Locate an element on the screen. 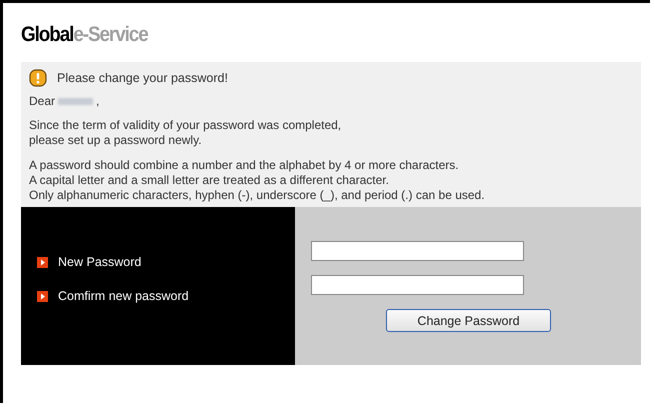 This screenshot has width=655, height=407. logo: Globale-Service is located at coordinates (84, 35).